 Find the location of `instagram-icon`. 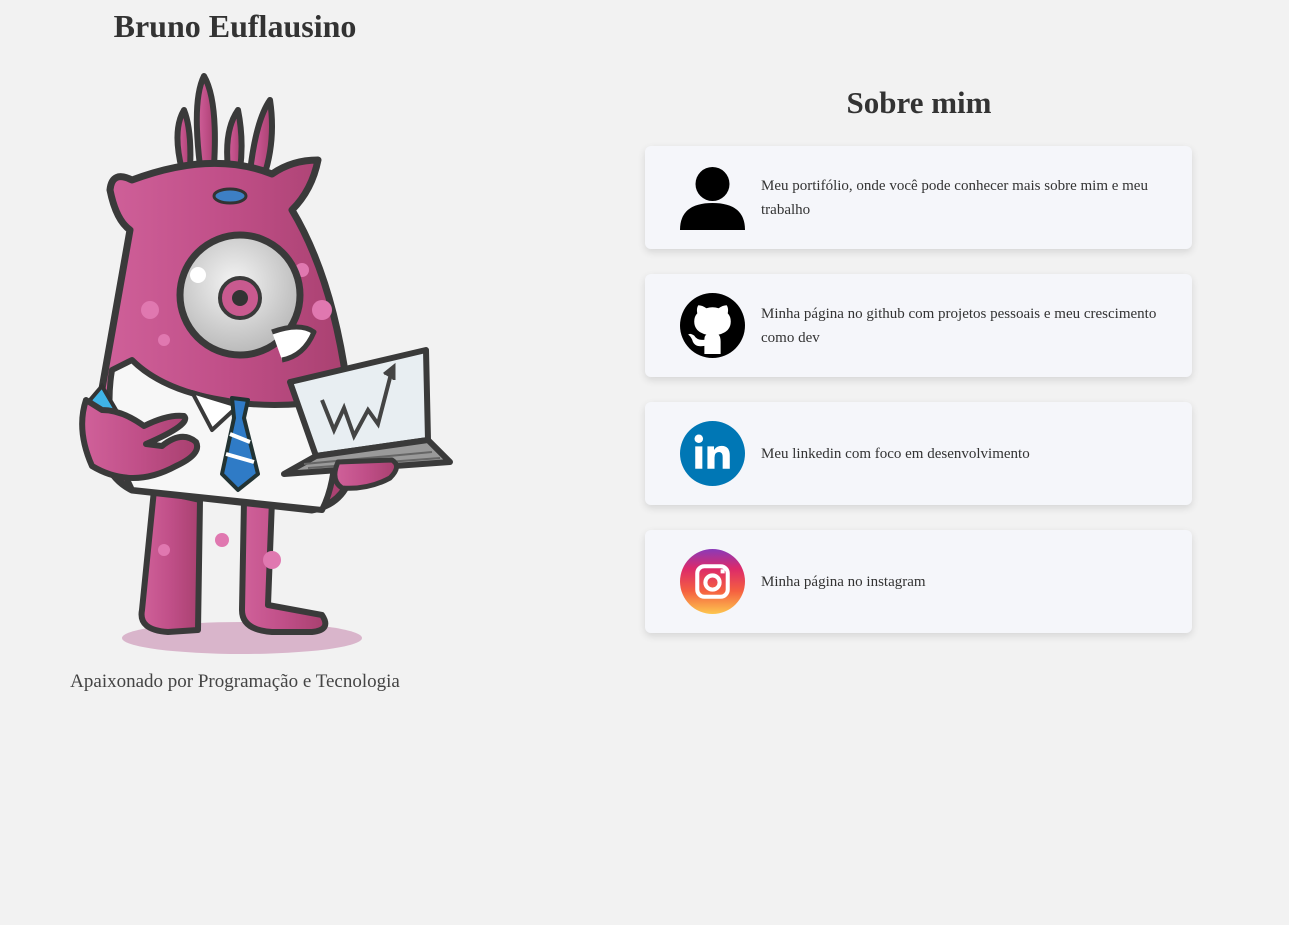

instagram-icon is located at coordinates (712, 581).